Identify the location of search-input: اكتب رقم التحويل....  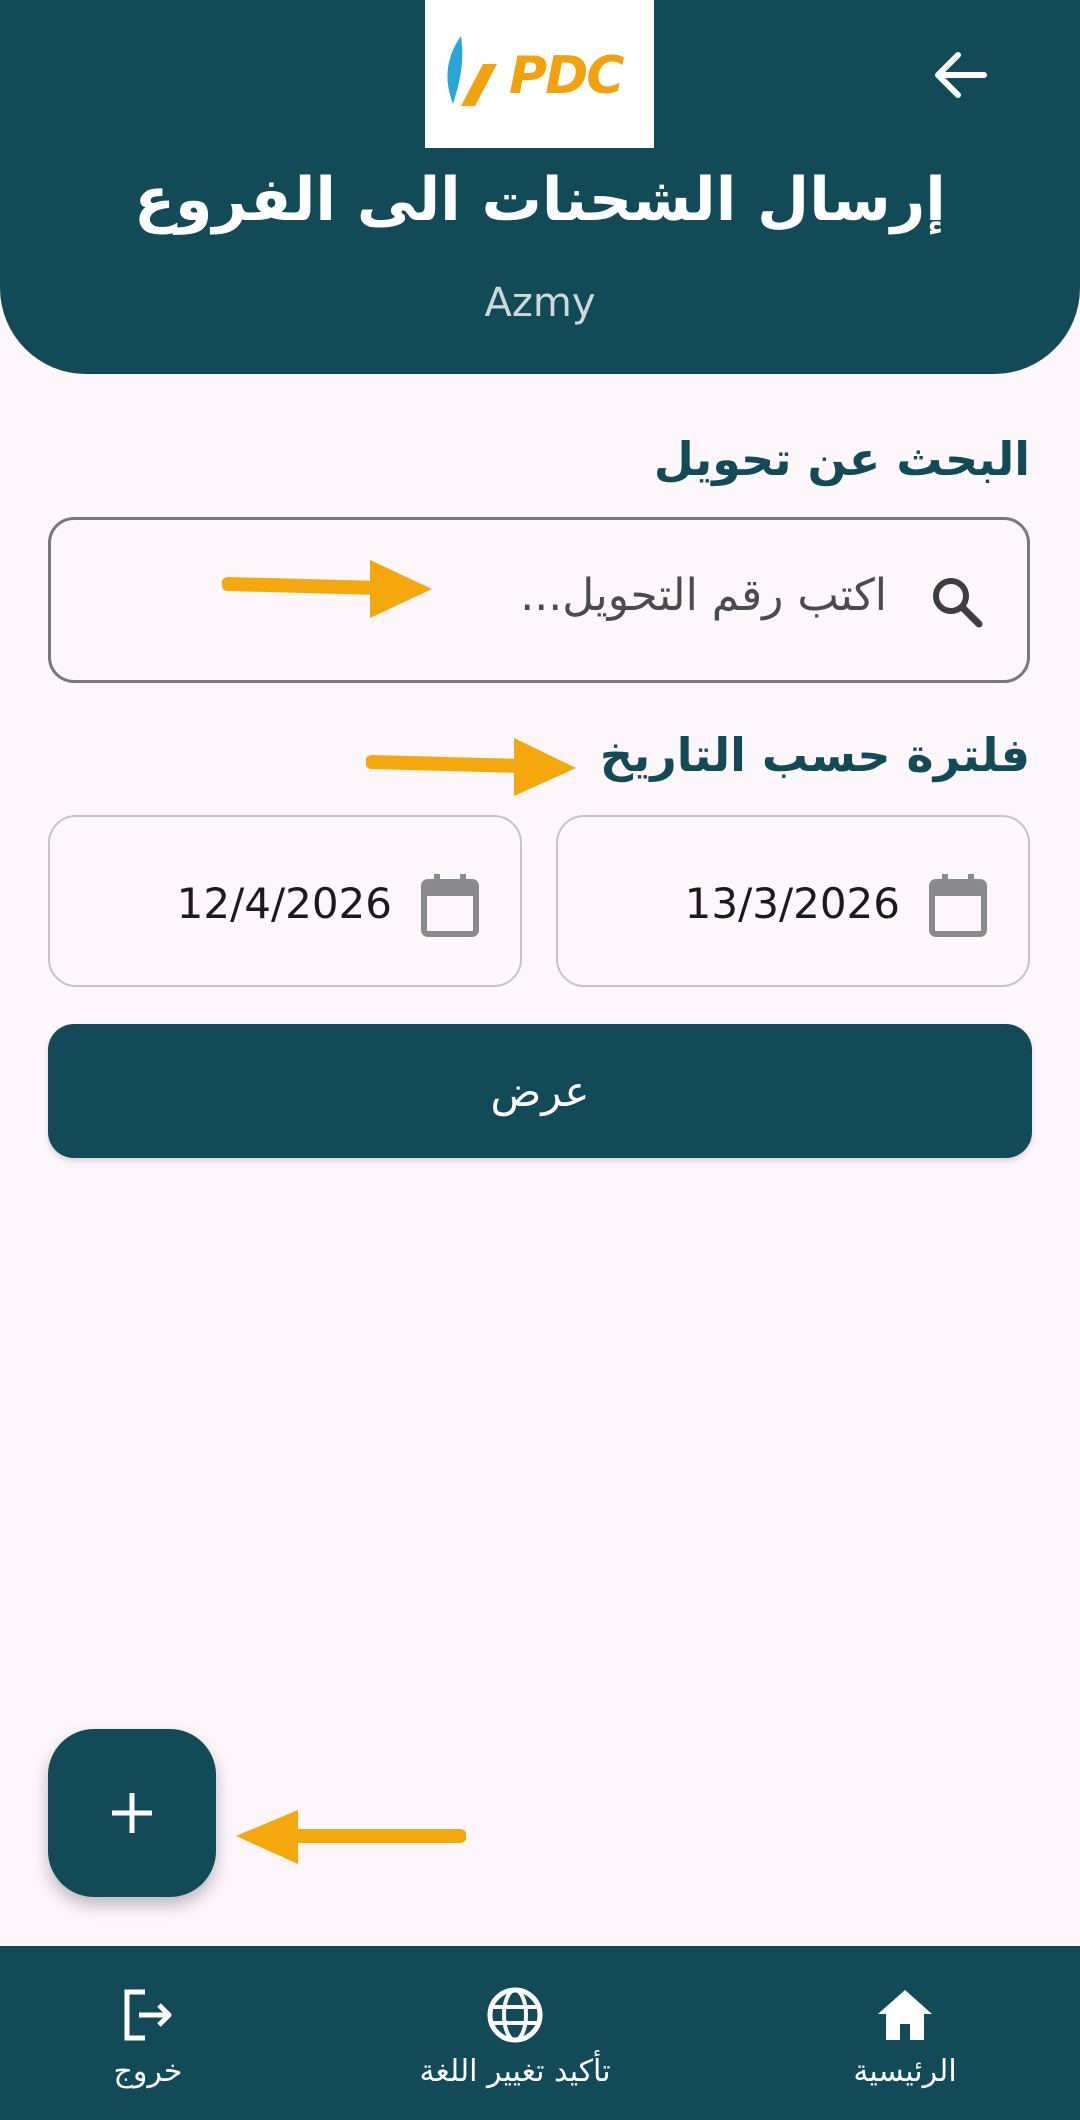
(539, 600).